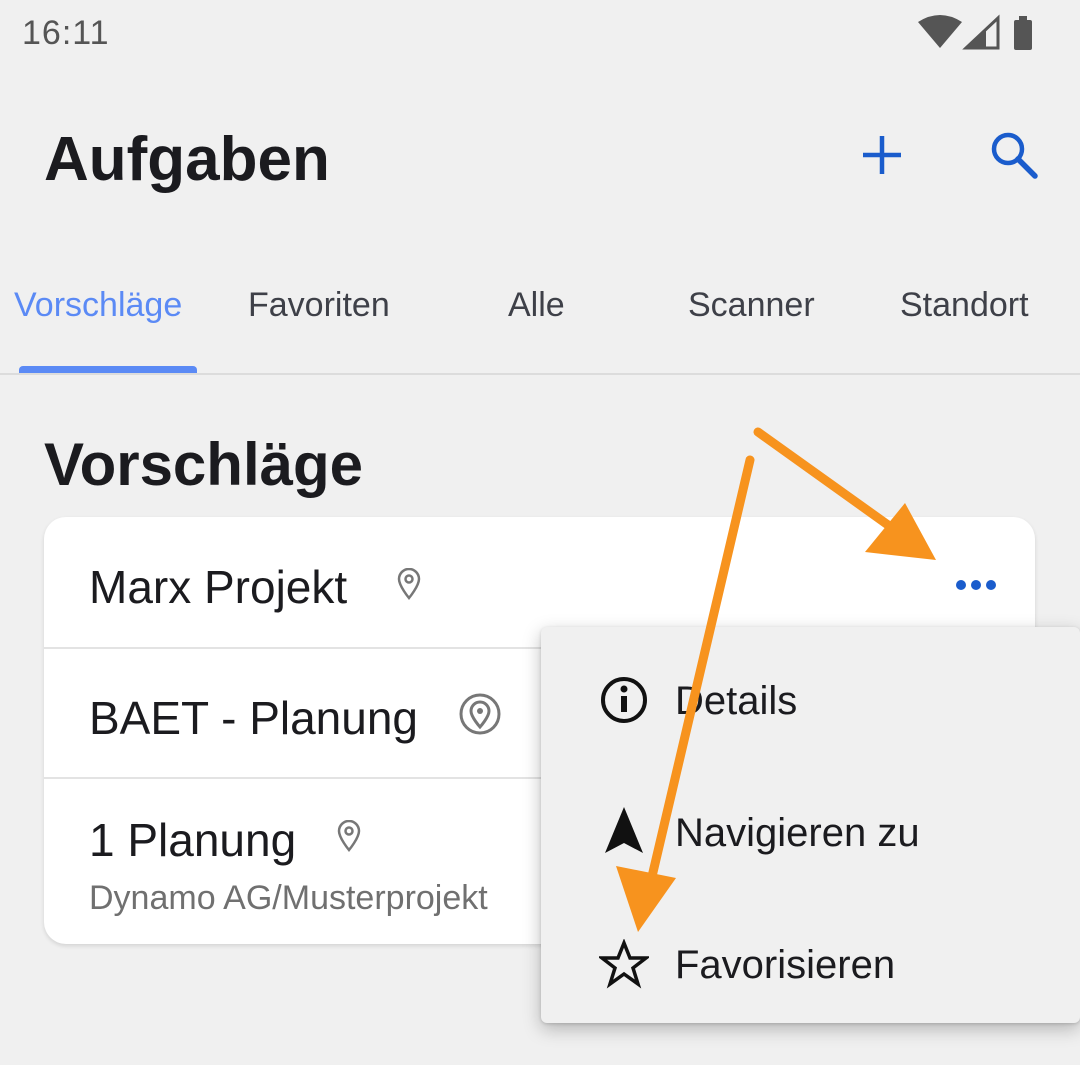 The height and width of the screenshot is (1065, 1080). Describe the element at coordinates (1023, 33) in the screenshot. I see `battery-icon` at that location.